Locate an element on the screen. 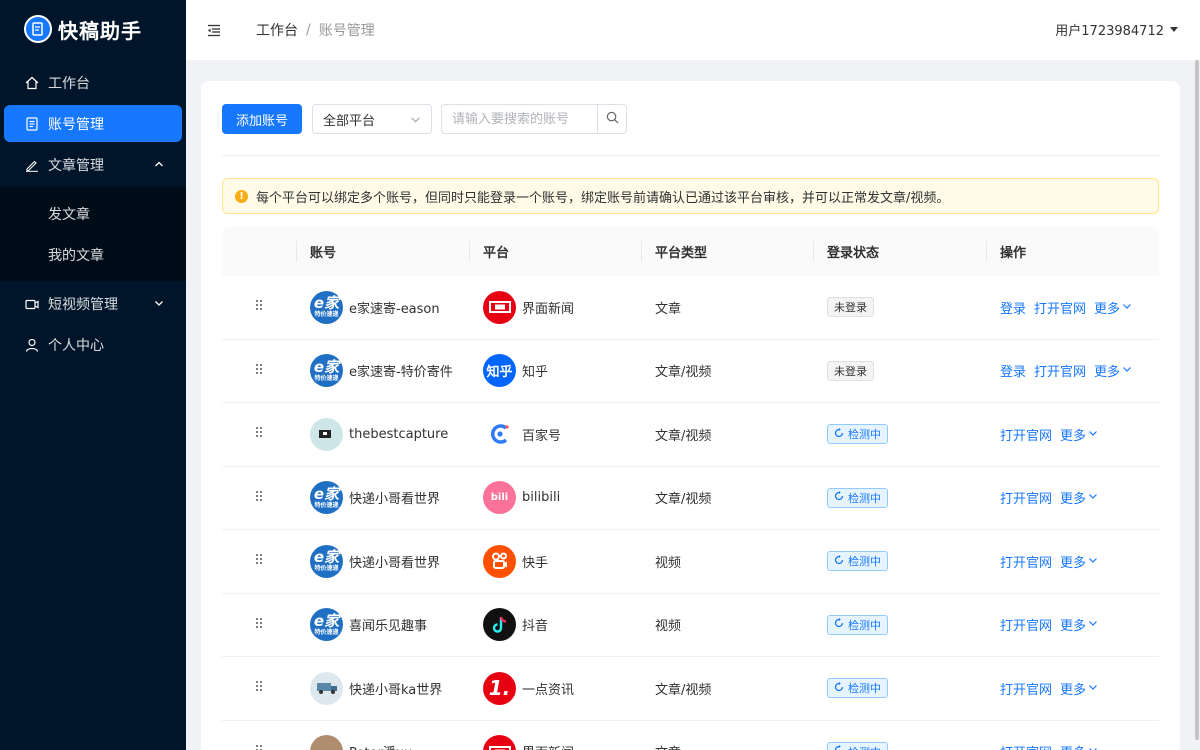 The height and width of the screenshot is (750, 1200). platform-name: 一点资讯 is located at coordinates (548, 690).